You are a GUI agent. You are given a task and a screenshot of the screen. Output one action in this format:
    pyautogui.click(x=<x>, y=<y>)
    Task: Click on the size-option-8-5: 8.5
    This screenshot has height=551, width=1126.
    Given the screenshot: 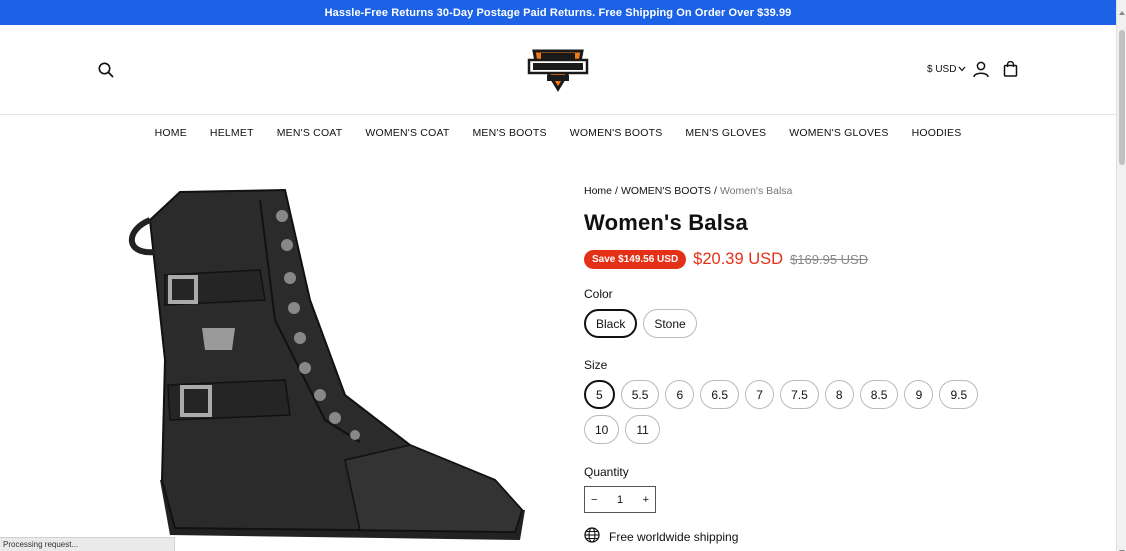 What is the action you would take?
    pyautogui.click(x=879, y=394)
    